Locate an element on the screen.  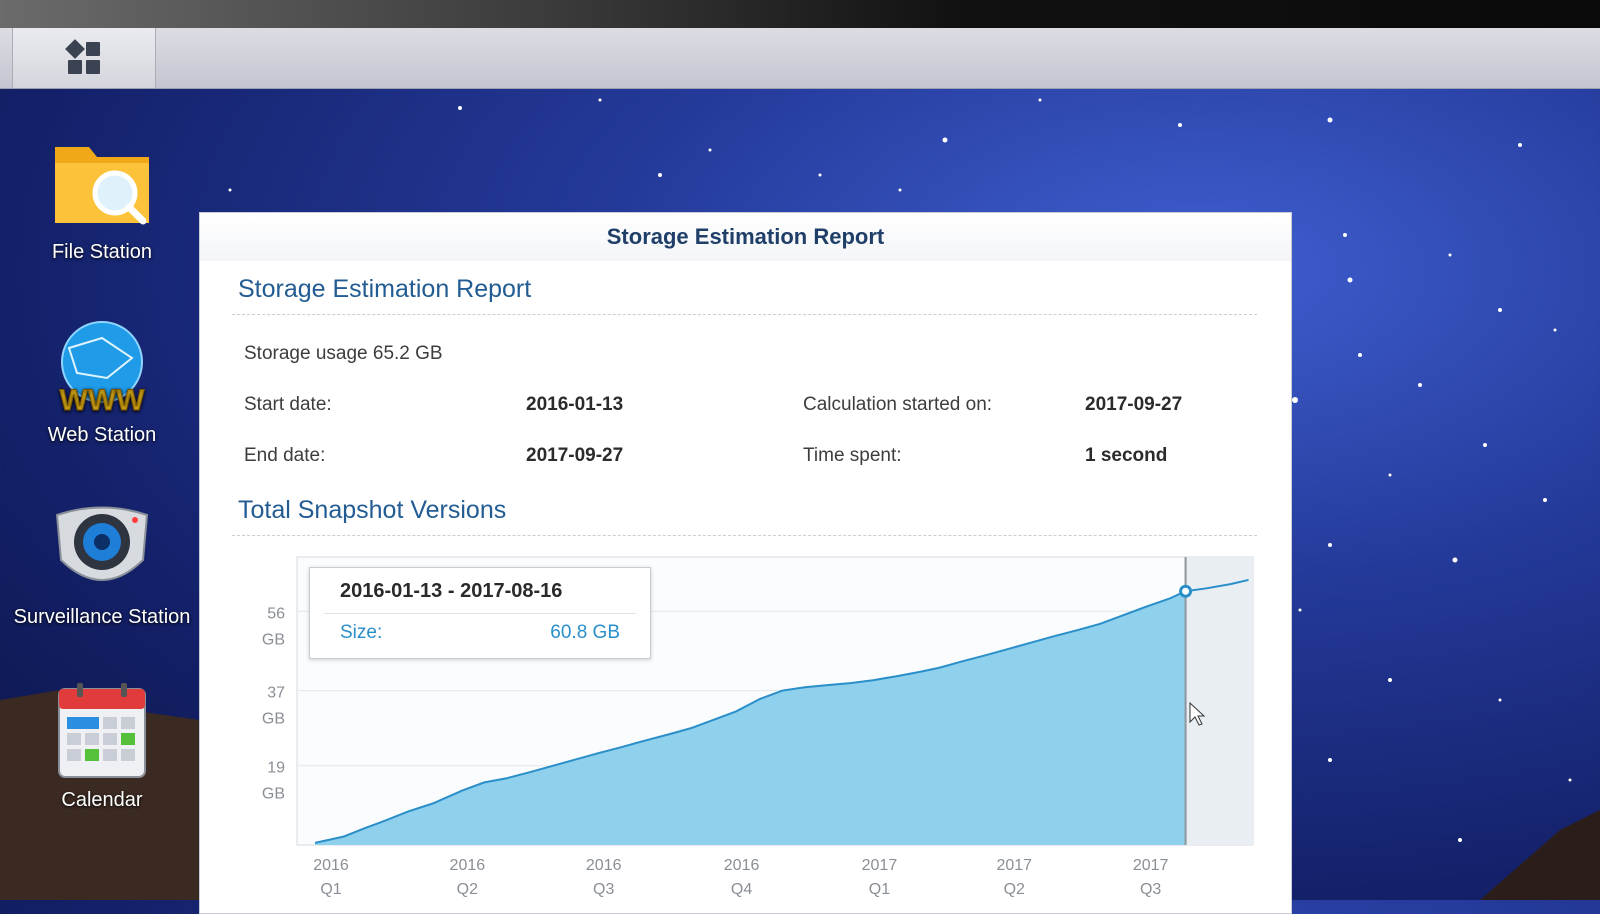
chart-tooltip: 2016-01-13 - 2017-08-16 Size: 60.8 GB is located at coordinates (480, 613).